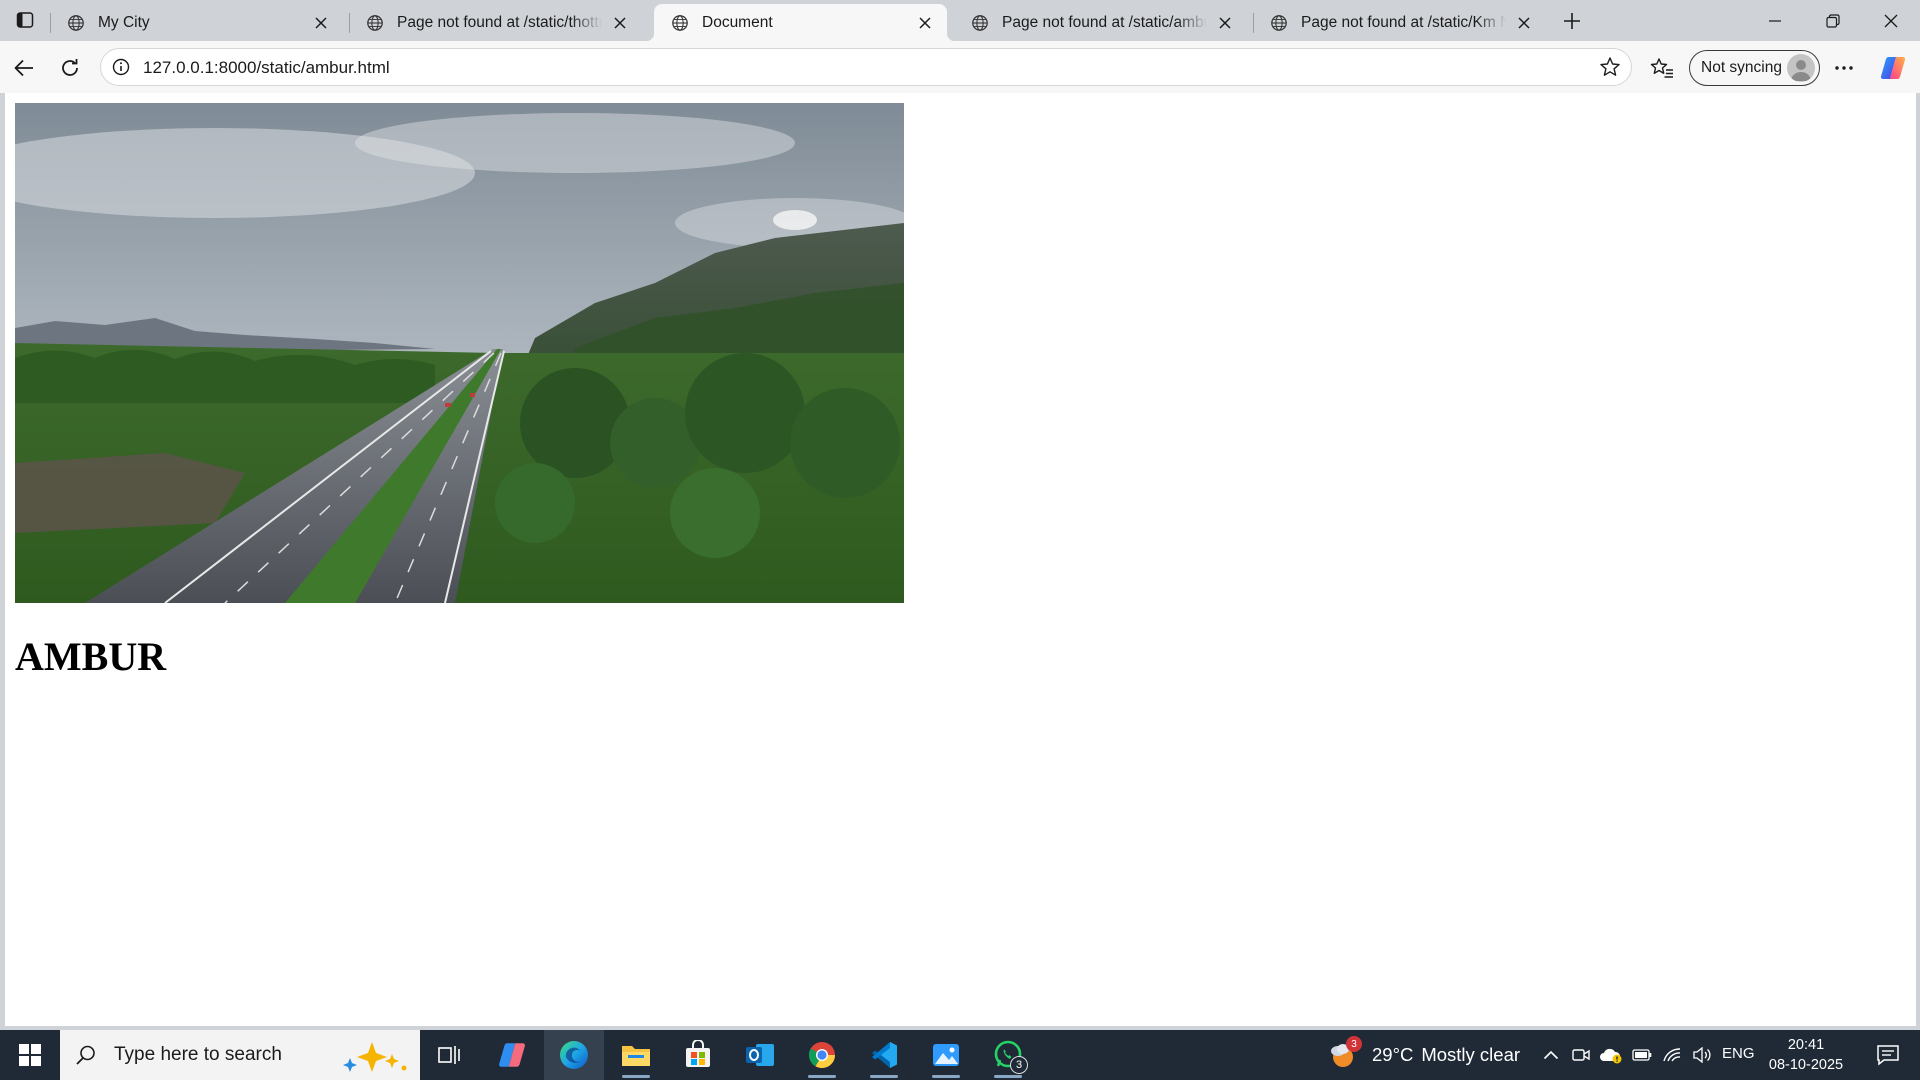 This screenshot has height=1080, width=1920. I want to click on minimize-button, so click(1775, 20).